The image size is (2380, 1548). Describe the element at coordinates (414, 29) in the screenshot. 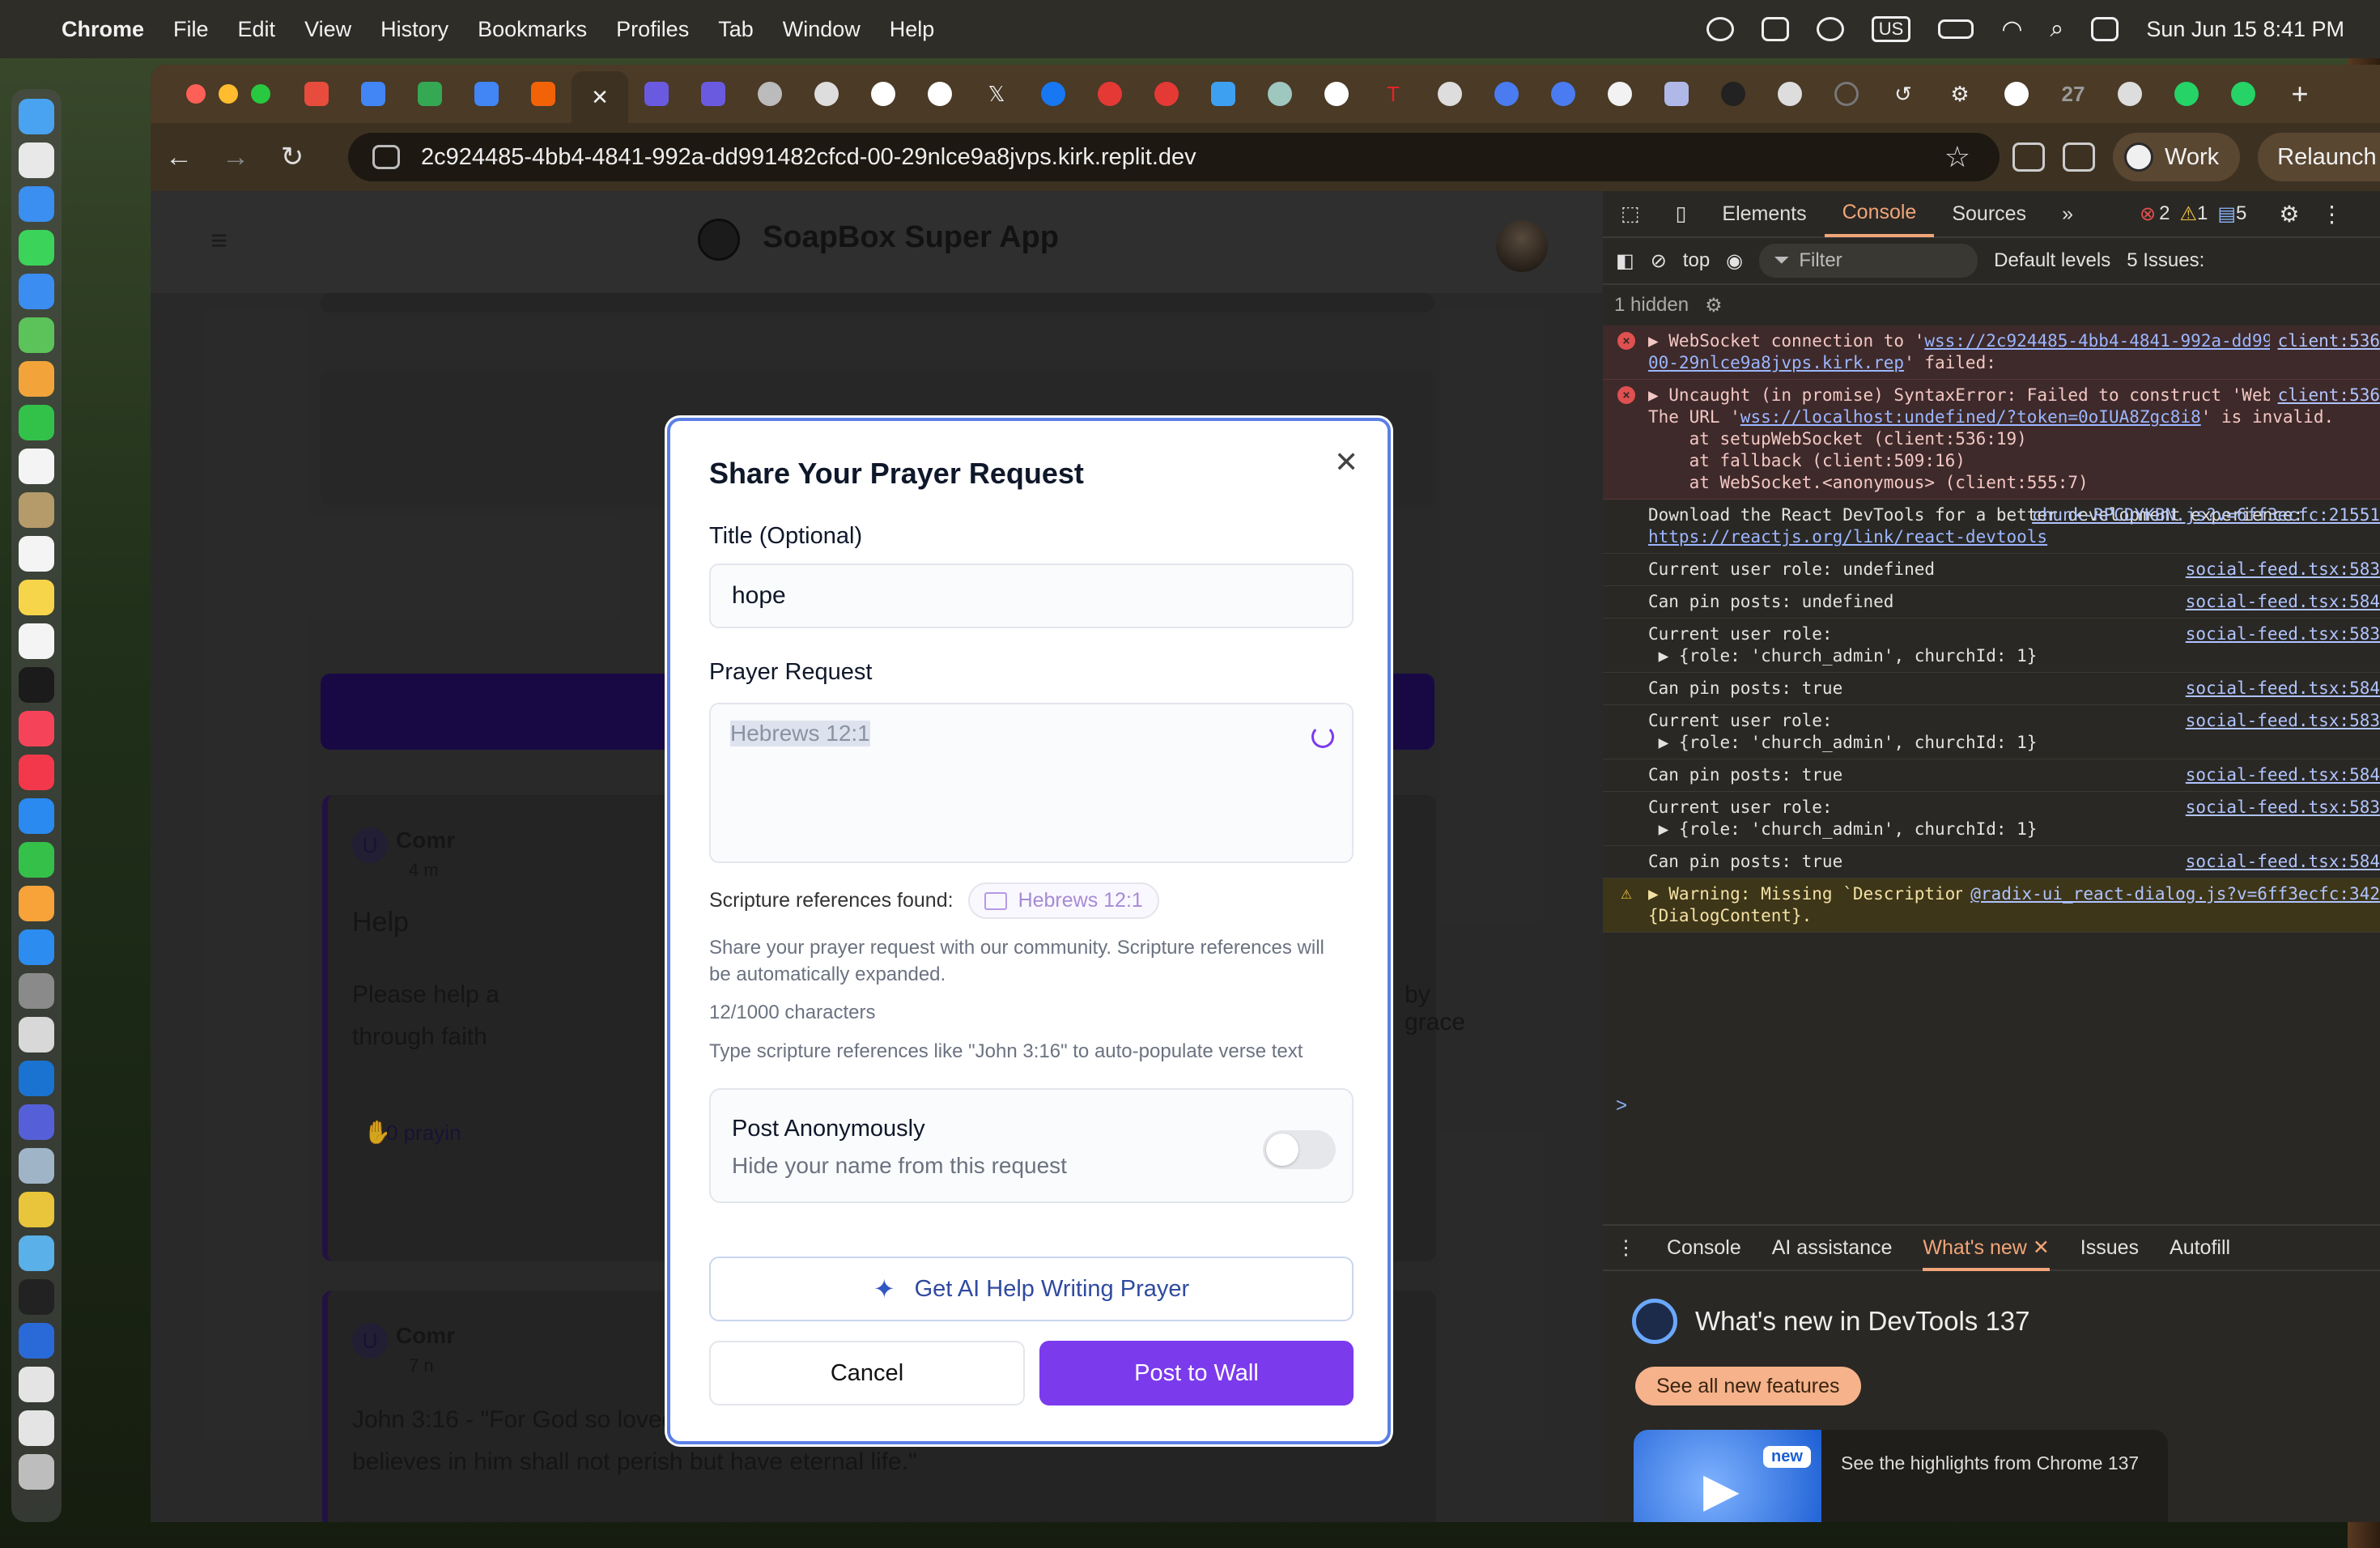

I see `menu-history: History` at that location.